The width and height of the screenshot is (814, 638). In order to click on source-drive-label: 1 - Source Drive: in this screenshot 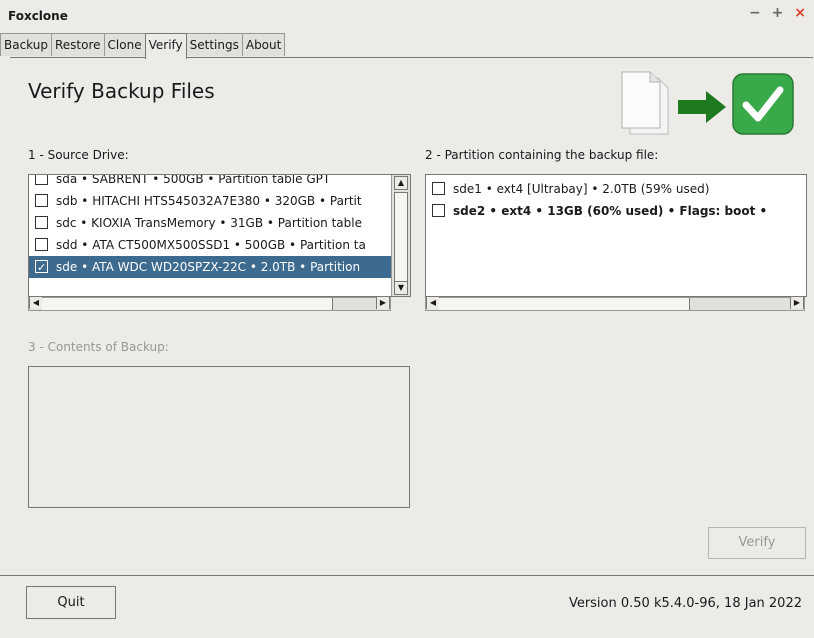, I will do `click(78, 155)`.